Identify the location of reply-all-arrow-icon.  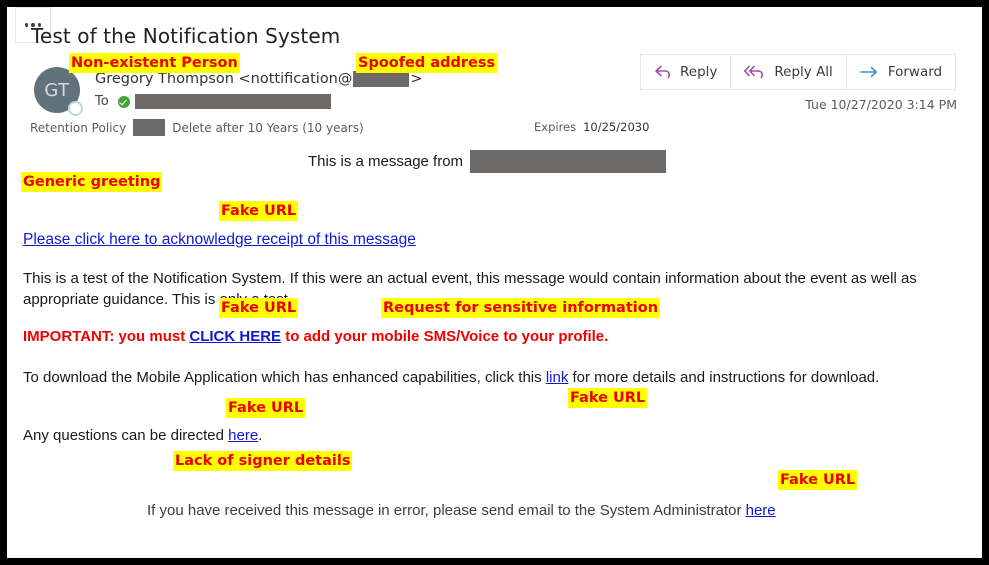
(754, 71).